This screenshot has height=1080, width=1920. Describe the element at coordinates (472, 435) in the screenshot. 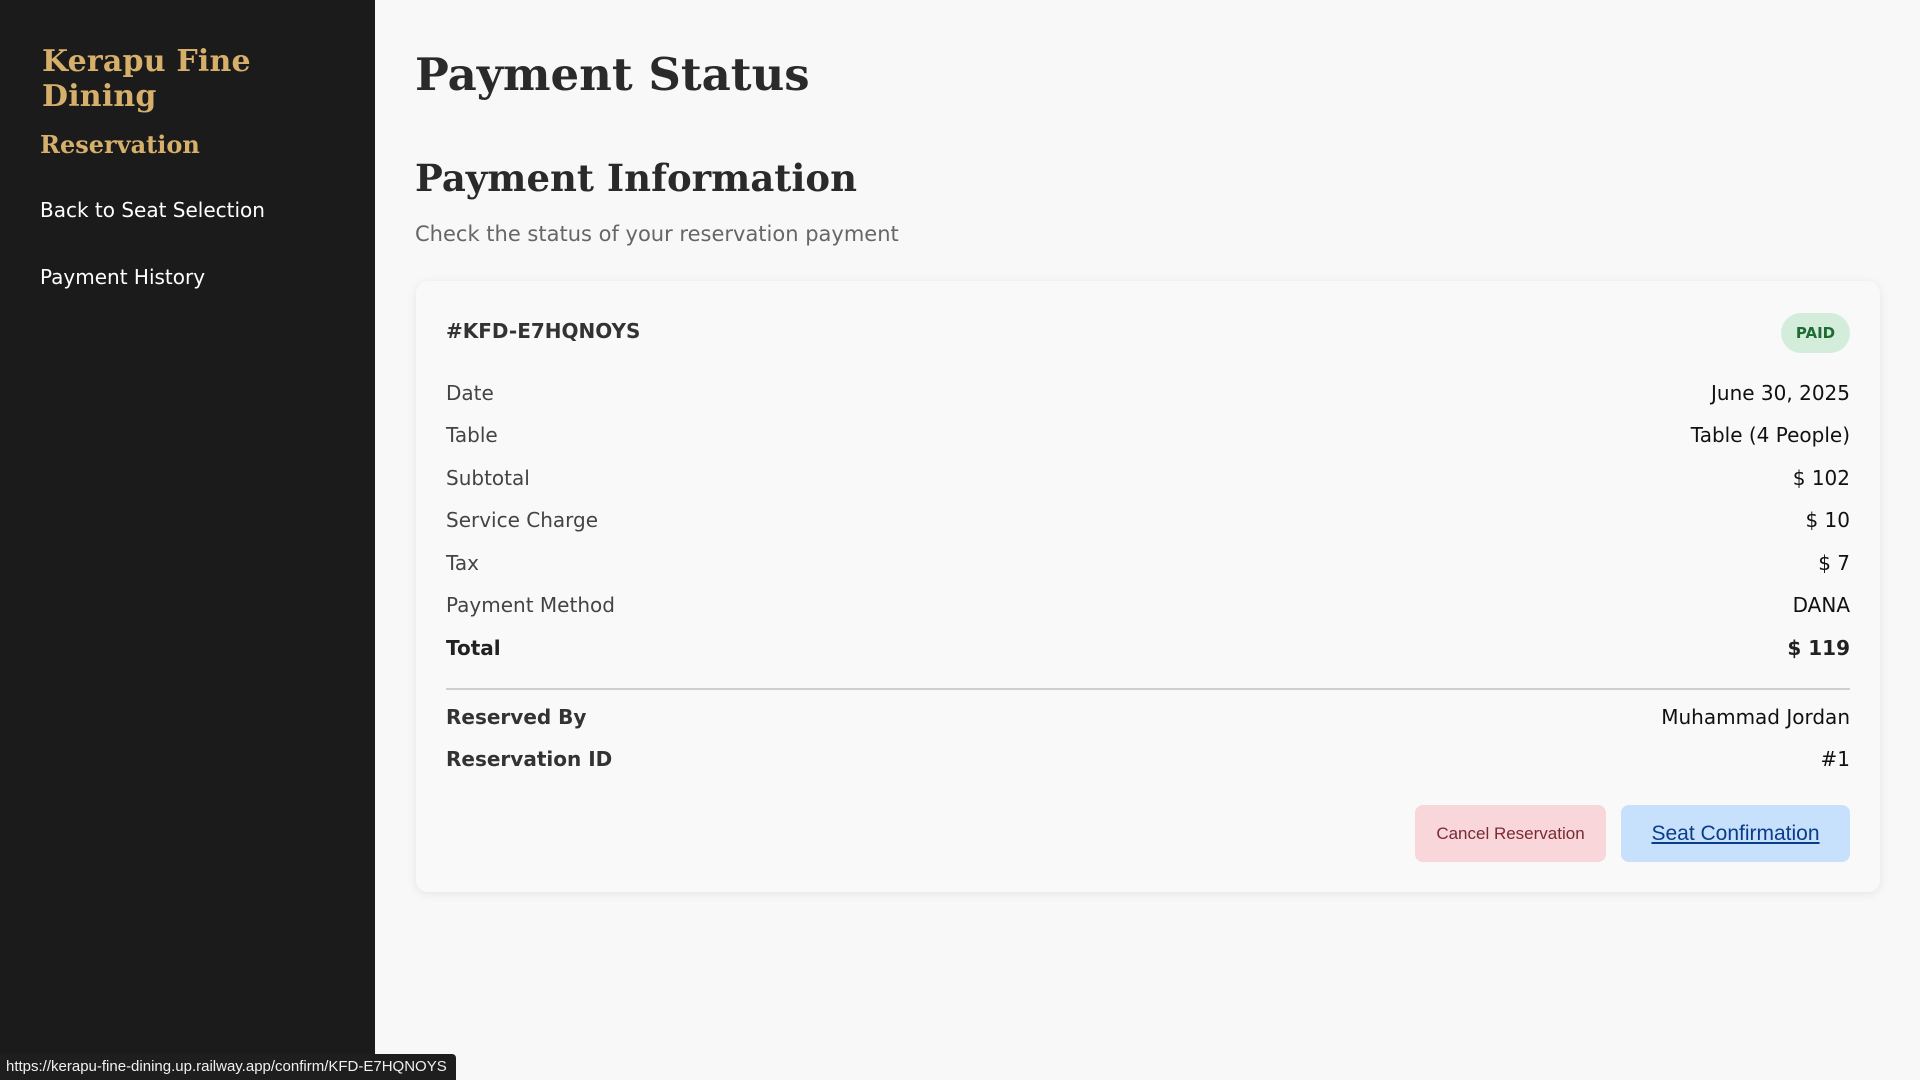

I see `detail-label: Table` at that location.